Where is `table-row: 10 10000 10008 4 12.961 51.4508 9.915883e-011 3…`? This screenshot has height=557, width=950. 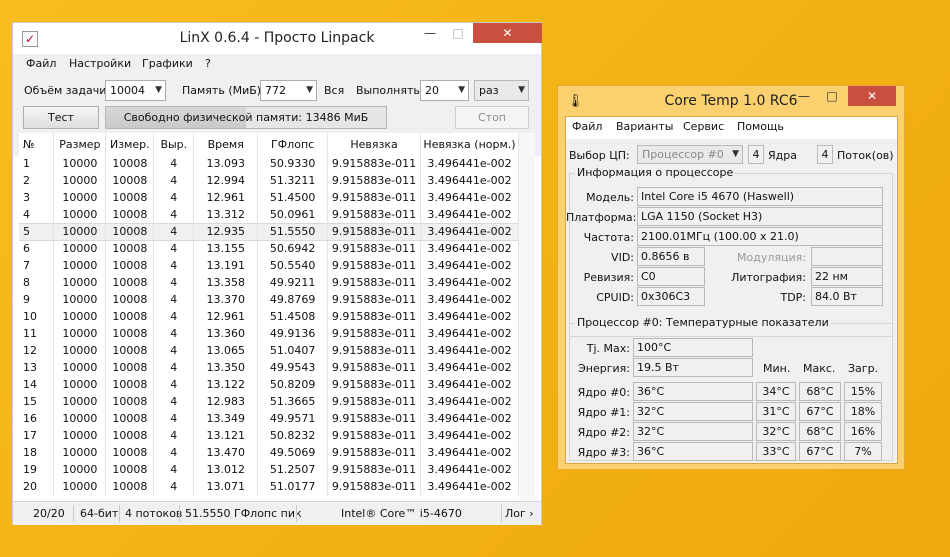
table-row: 10 10000 10008 4 12.961 51.4508 9.915883e-011 3… is located at coordinates (269, 316).